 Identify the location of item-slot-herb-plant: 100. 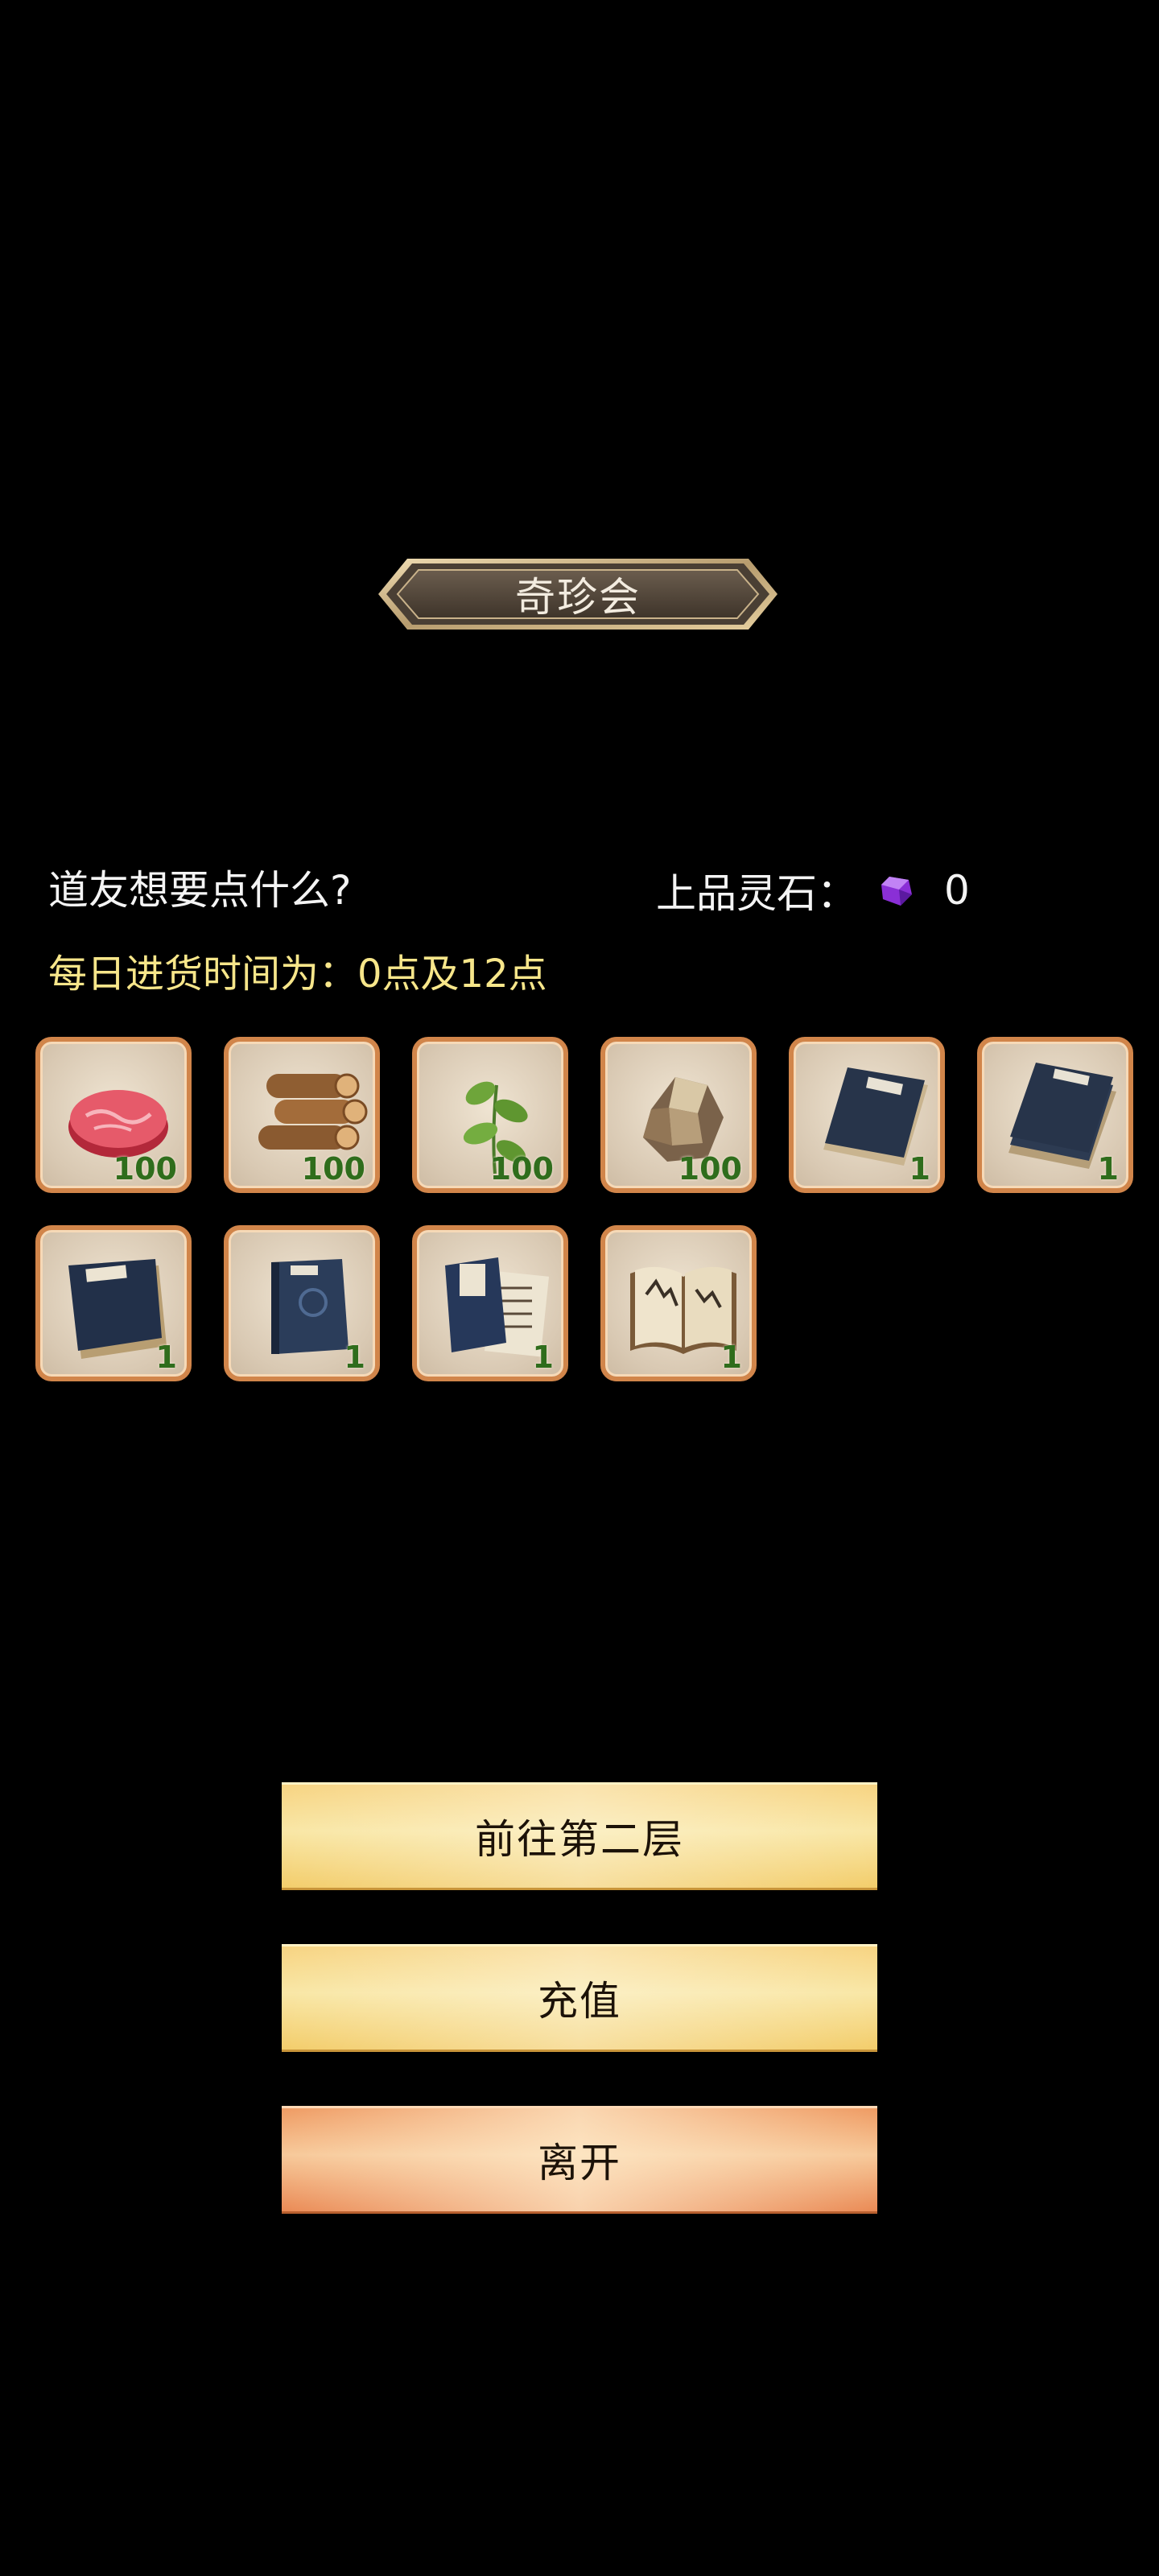
(490, 1115).